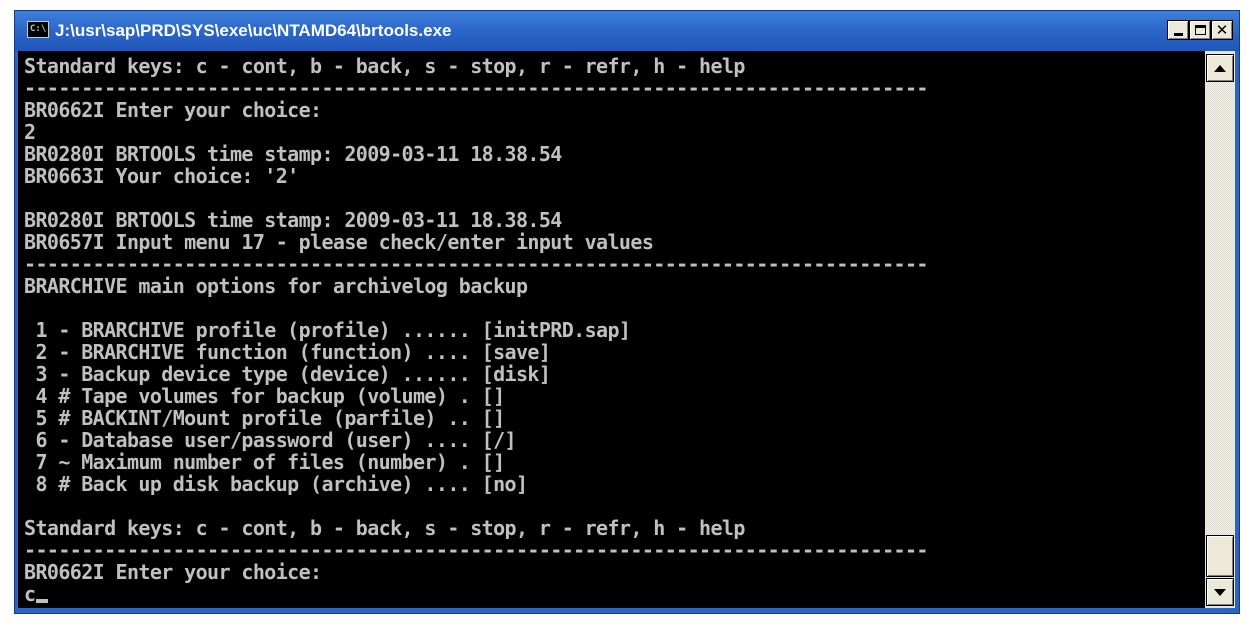 Image resolution: width=1251 pixels, height=628 pixels. I want to click on console-window-icon: C:\, so click(38, 29).